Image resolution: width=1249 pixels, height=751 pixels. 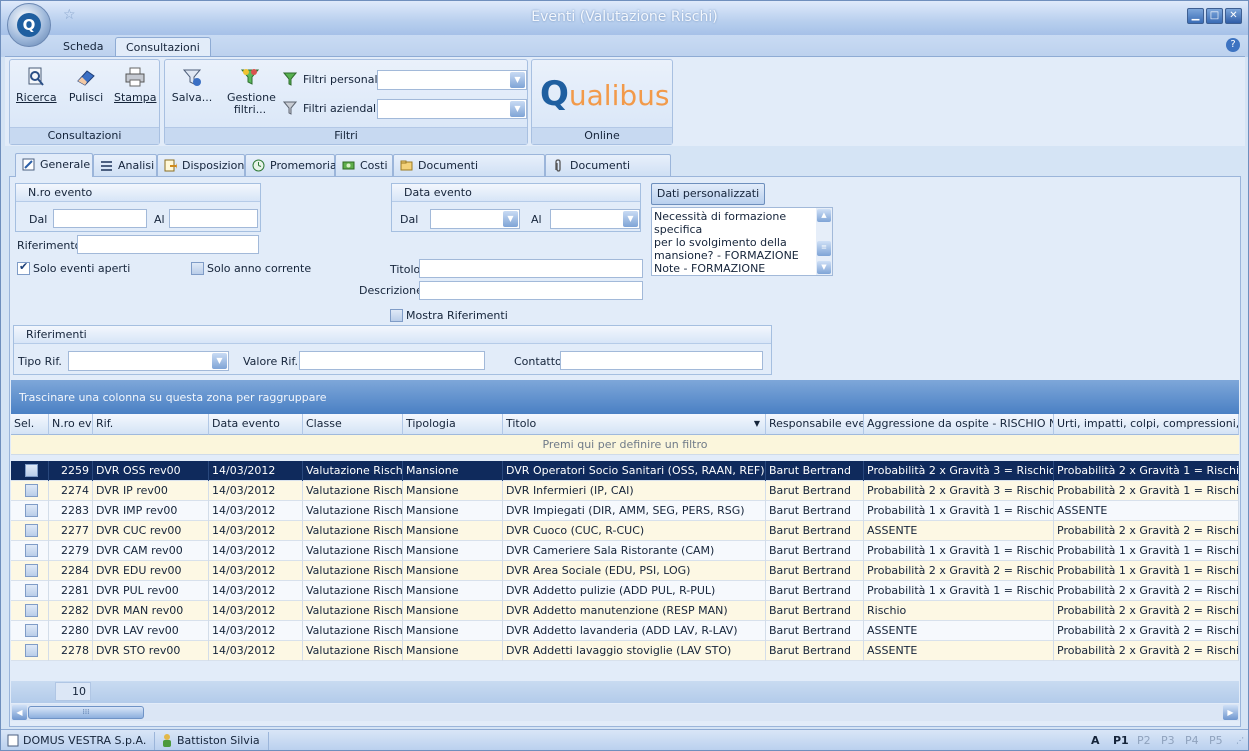 What do you see at coordinates (469, 173) in the screenshot?
I see `tab-documenti-comunicazioni: Documenti comunicazioni` at bounding box center [469, 173].